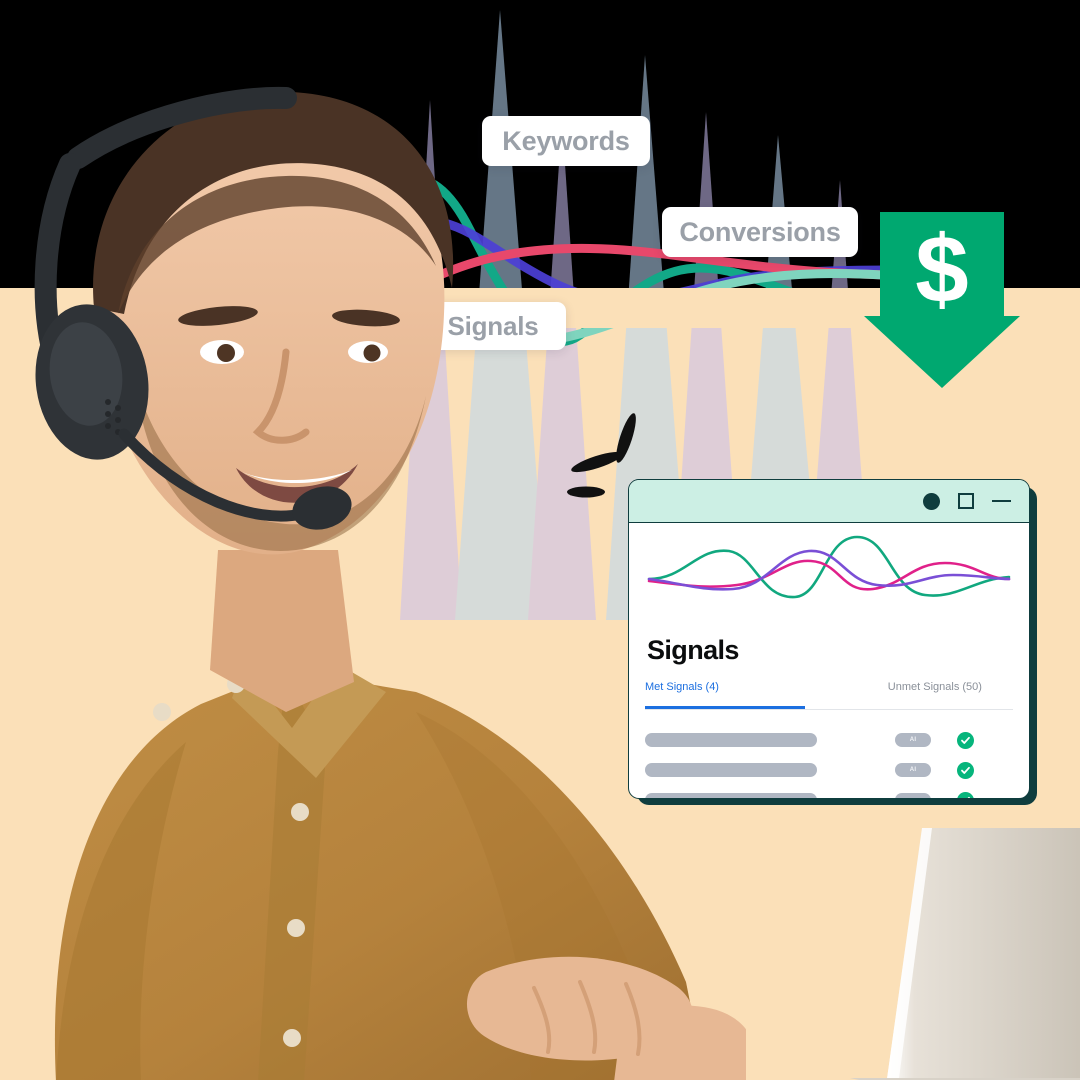 The width and height of the screenshot is (1080, 1080). What do you see at coordinates (1001, 501) in the screenshot?
I see `minimize-icon` at bounding box center [1001, 501].